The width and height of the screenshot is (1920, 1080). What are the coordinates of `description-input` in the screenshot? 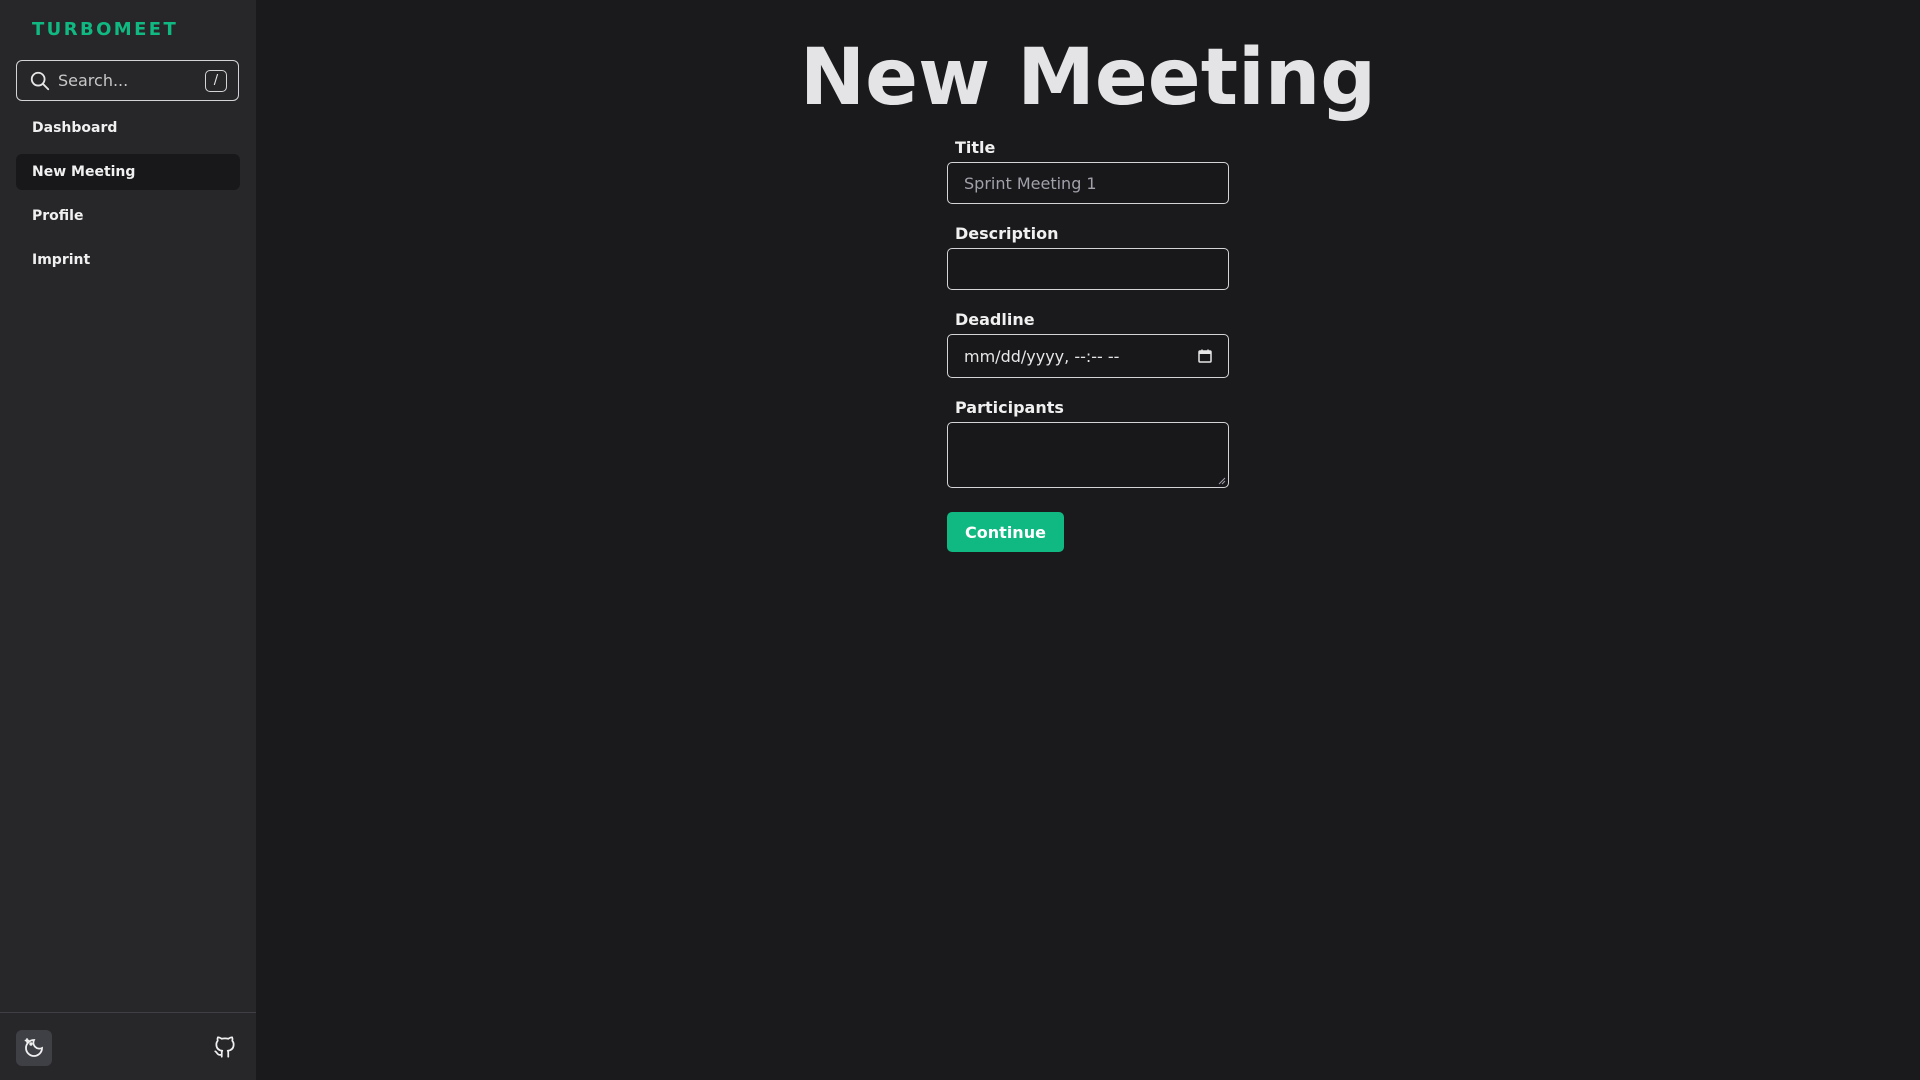 It's located at (1088, 269).